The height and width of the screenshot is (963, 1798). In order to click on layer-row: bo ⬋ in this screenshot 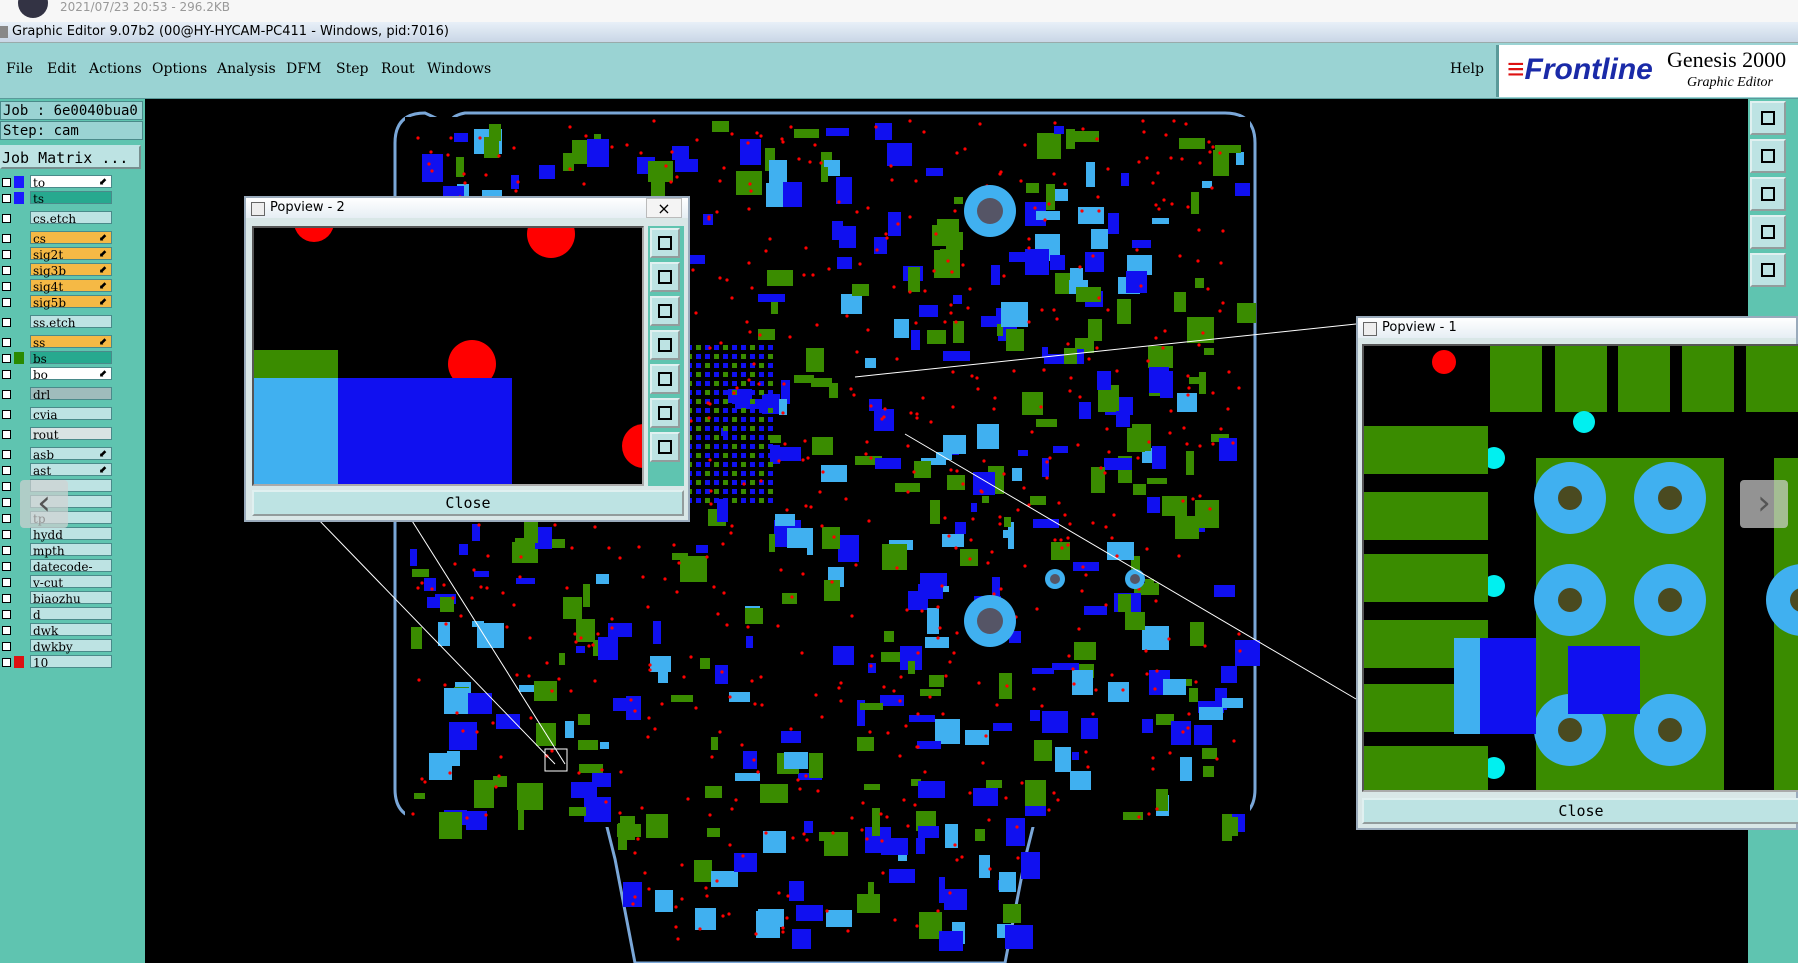, I will do `click(57, 374)`.